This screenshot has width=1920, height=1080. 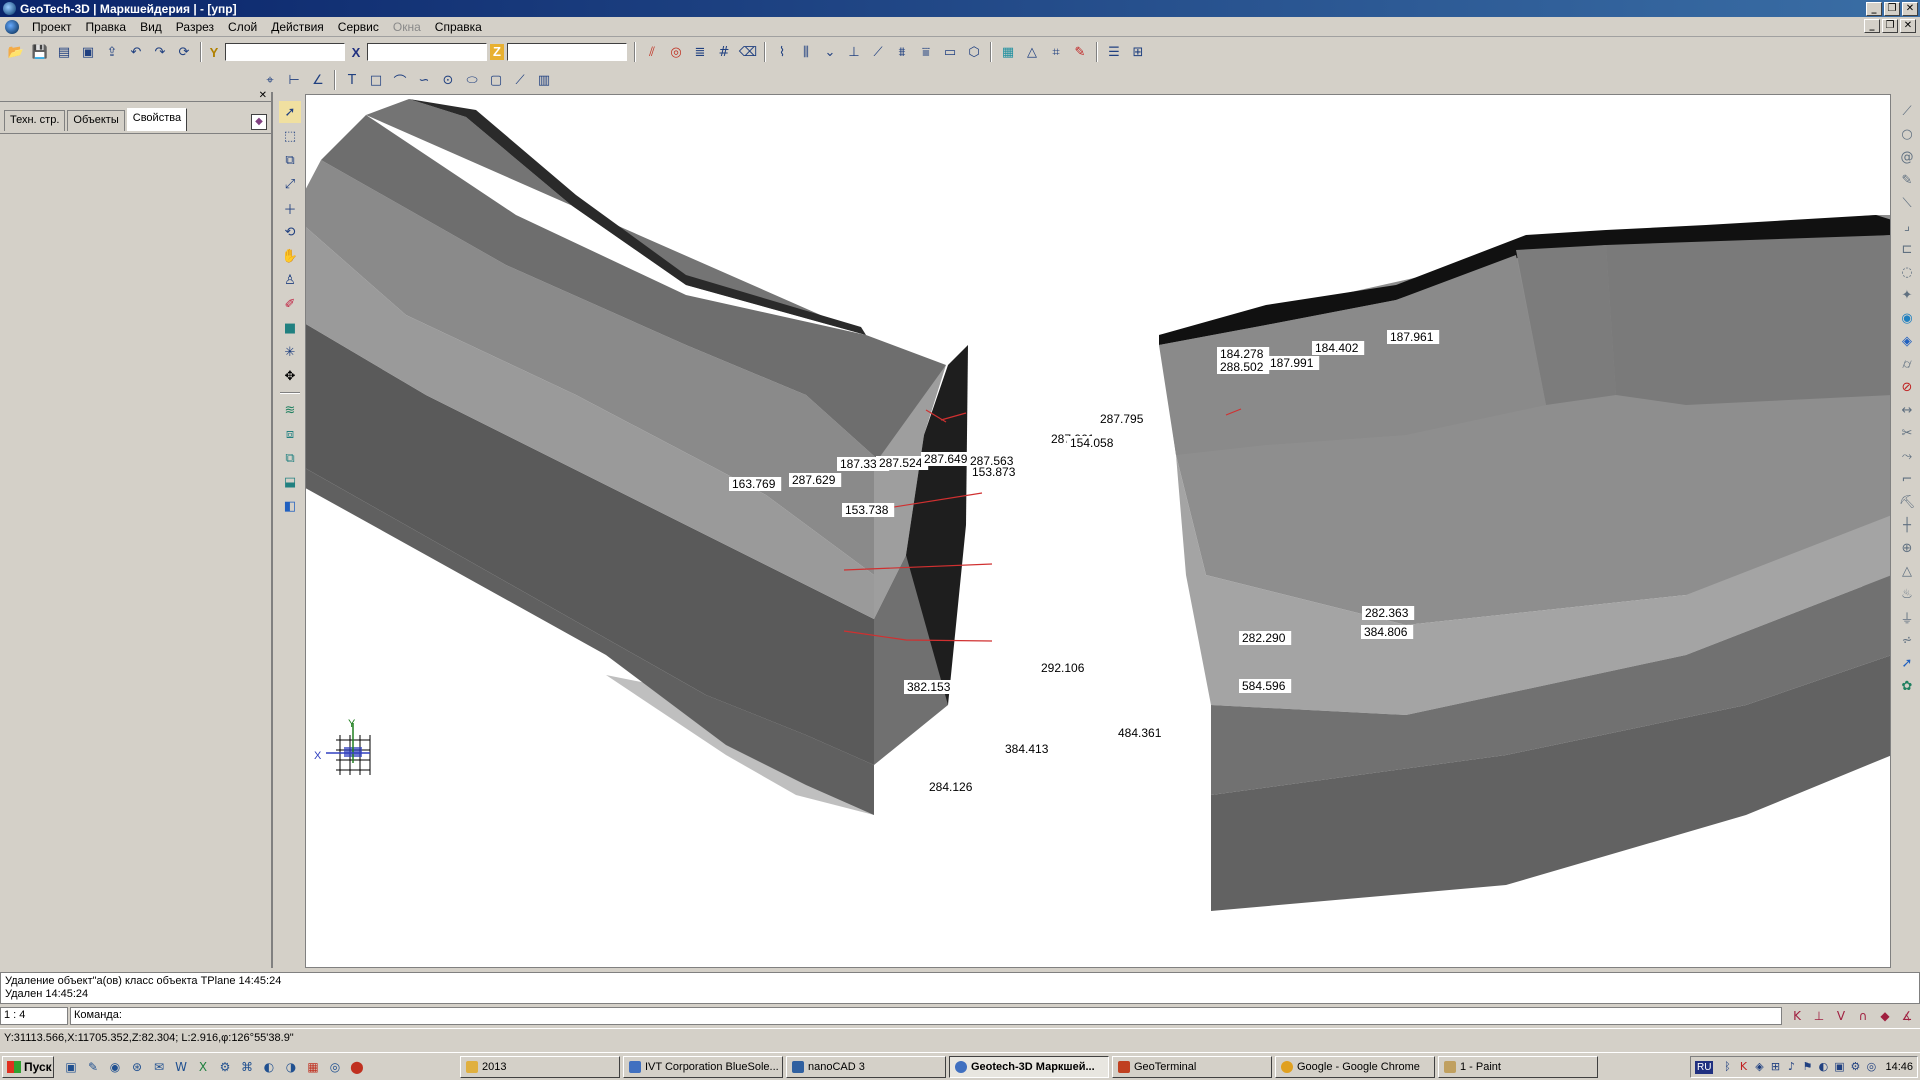 What do you see at coordinates (290, 208) in the screenshot?
I see `add-point-icon: ＋` at bounding box center [290, 208].